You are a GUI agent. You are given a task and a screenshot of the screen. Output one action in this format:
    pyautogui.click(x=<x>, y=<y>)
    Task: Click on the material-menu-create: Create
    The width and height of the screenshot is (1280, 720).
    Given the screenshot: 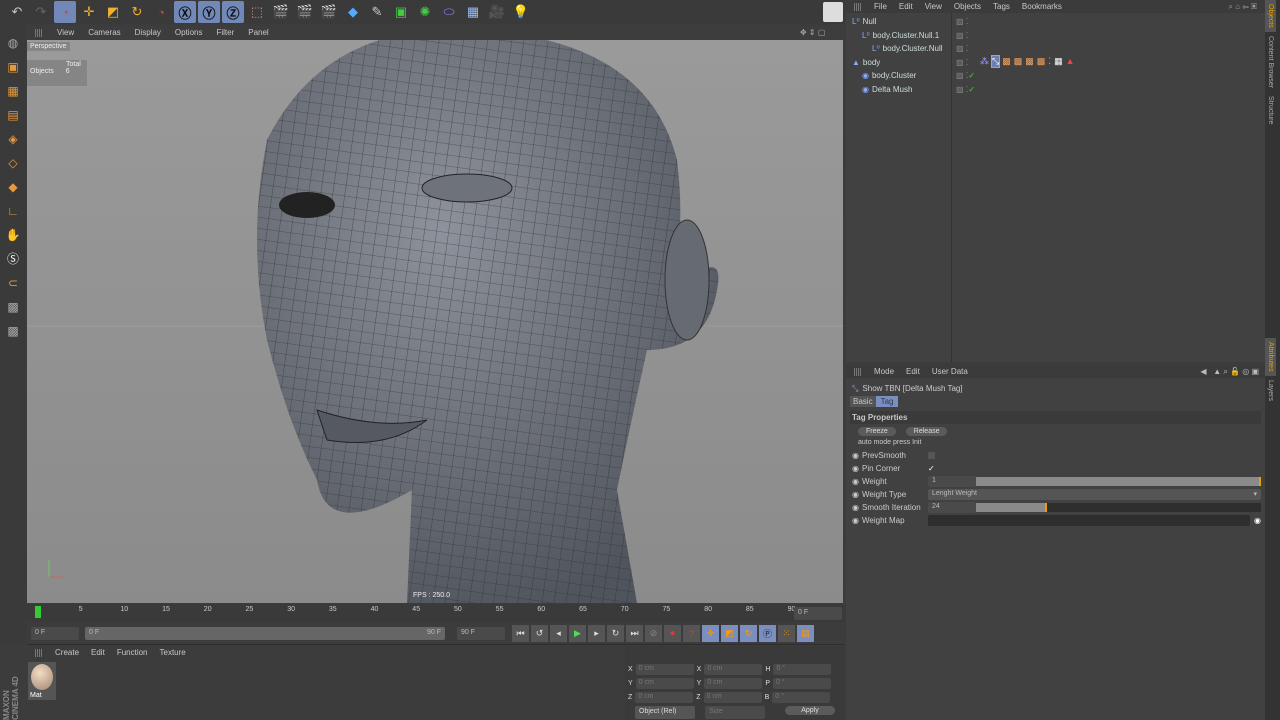 What is the action you would take?
    pyautogui.click(x=67, y=652)
    